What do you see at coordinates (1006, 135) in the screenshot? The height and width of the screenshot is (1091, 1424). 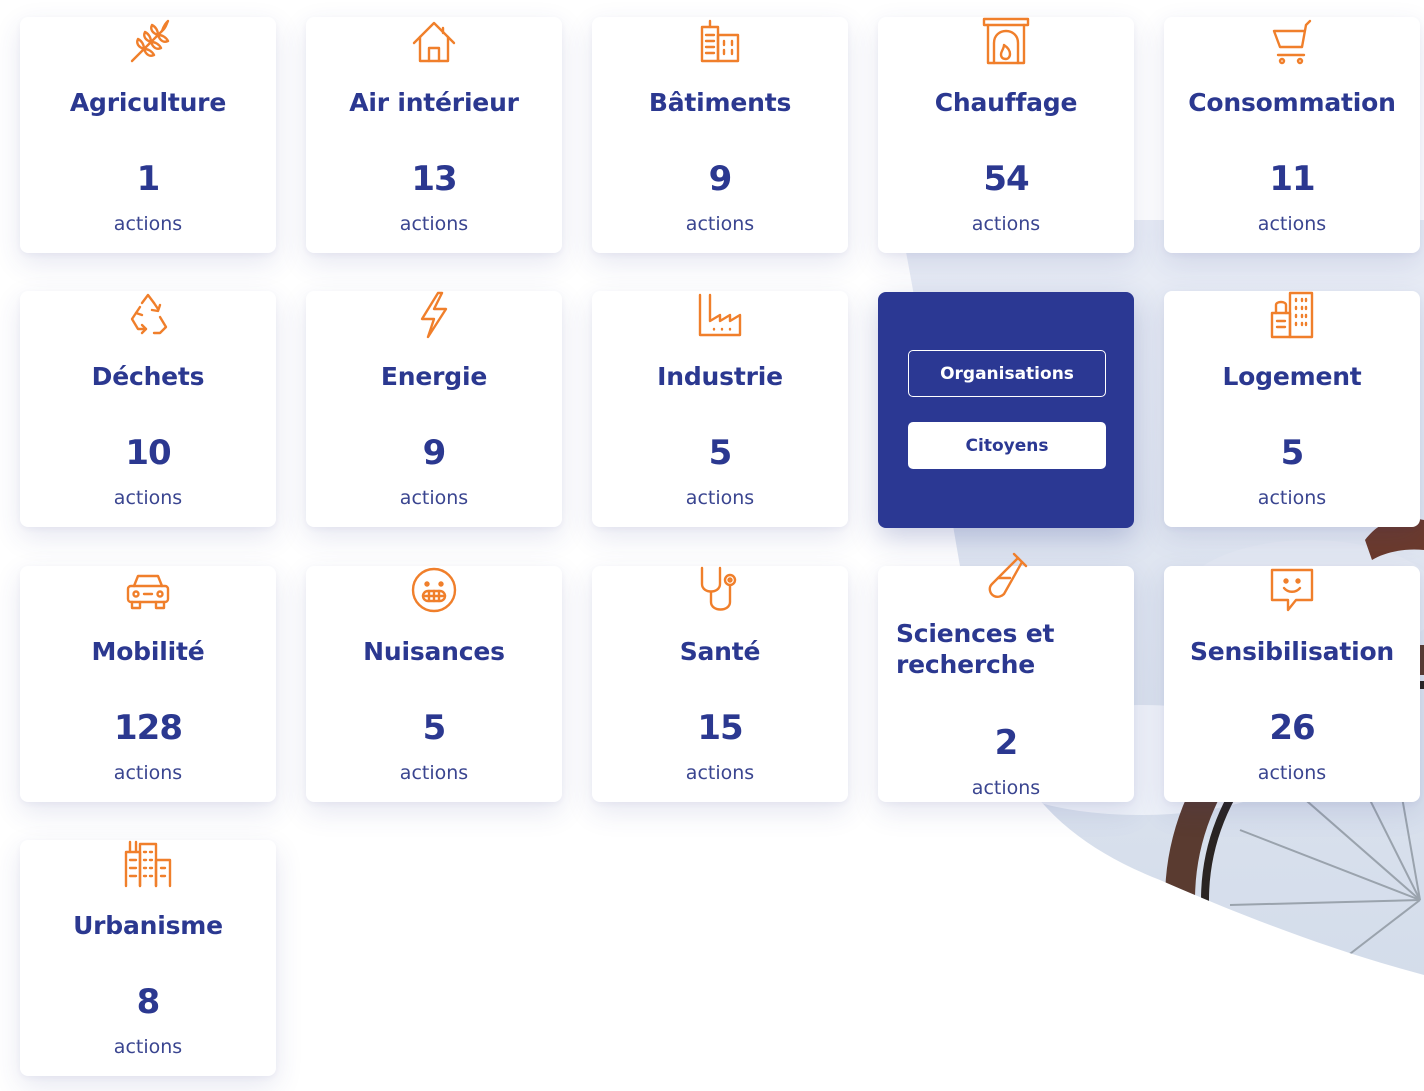 I see `category-card-chauffage: Chauffage 54 actions` at bounding box center [1006, 135].